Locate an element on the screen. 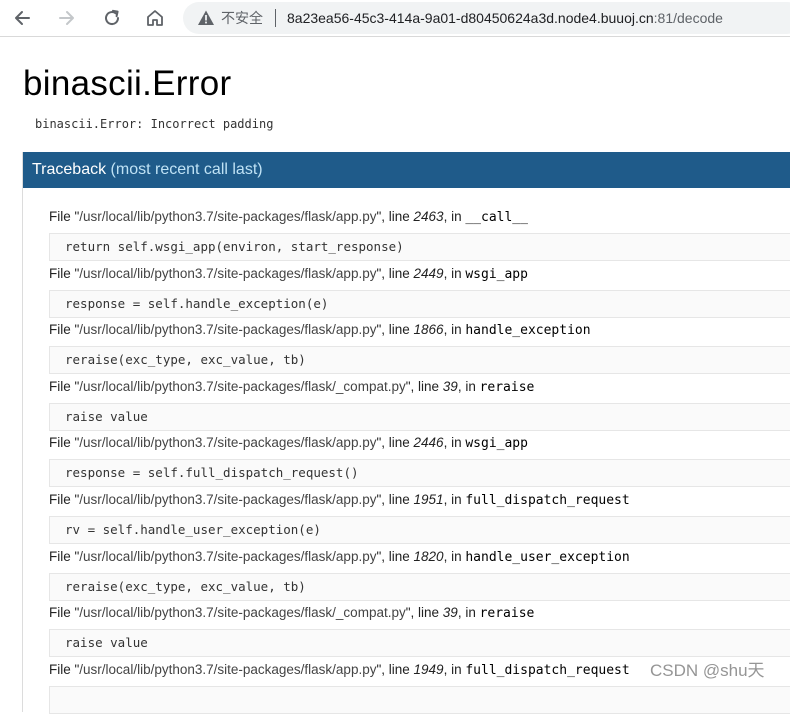 The image size is (790, 714). frame-line-number: 2449 is located at coordinates (428, 273).